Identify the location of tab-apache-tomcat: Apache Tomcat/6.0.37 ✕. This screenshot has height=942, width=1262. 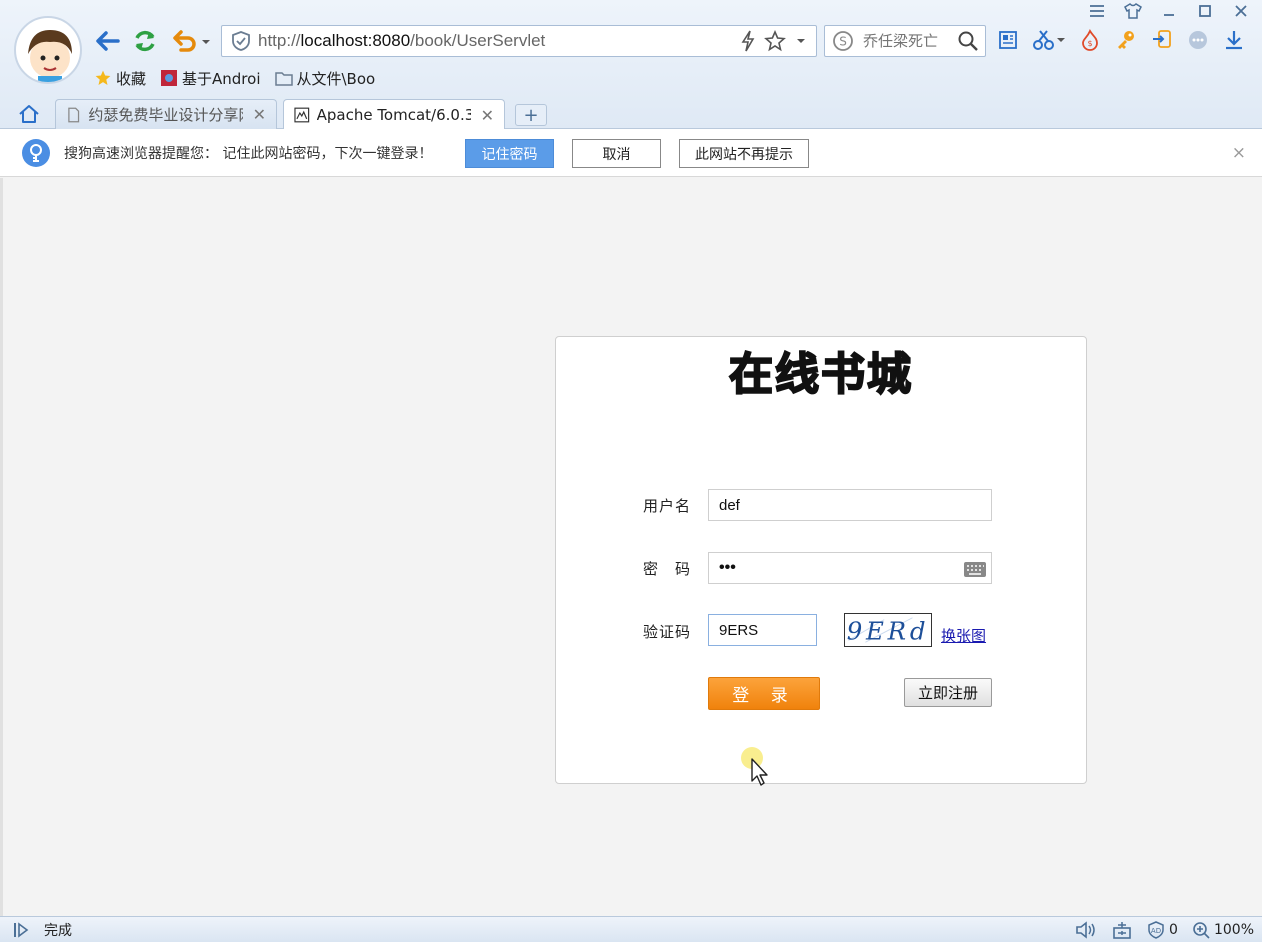
(394, 114).